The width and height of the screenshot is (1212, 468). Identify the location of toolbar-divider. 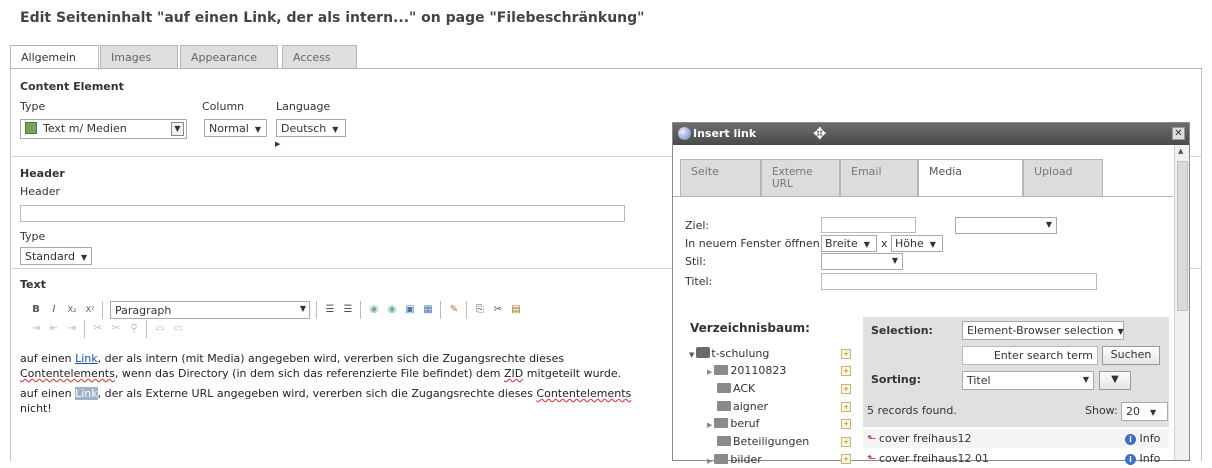
(440, 310).